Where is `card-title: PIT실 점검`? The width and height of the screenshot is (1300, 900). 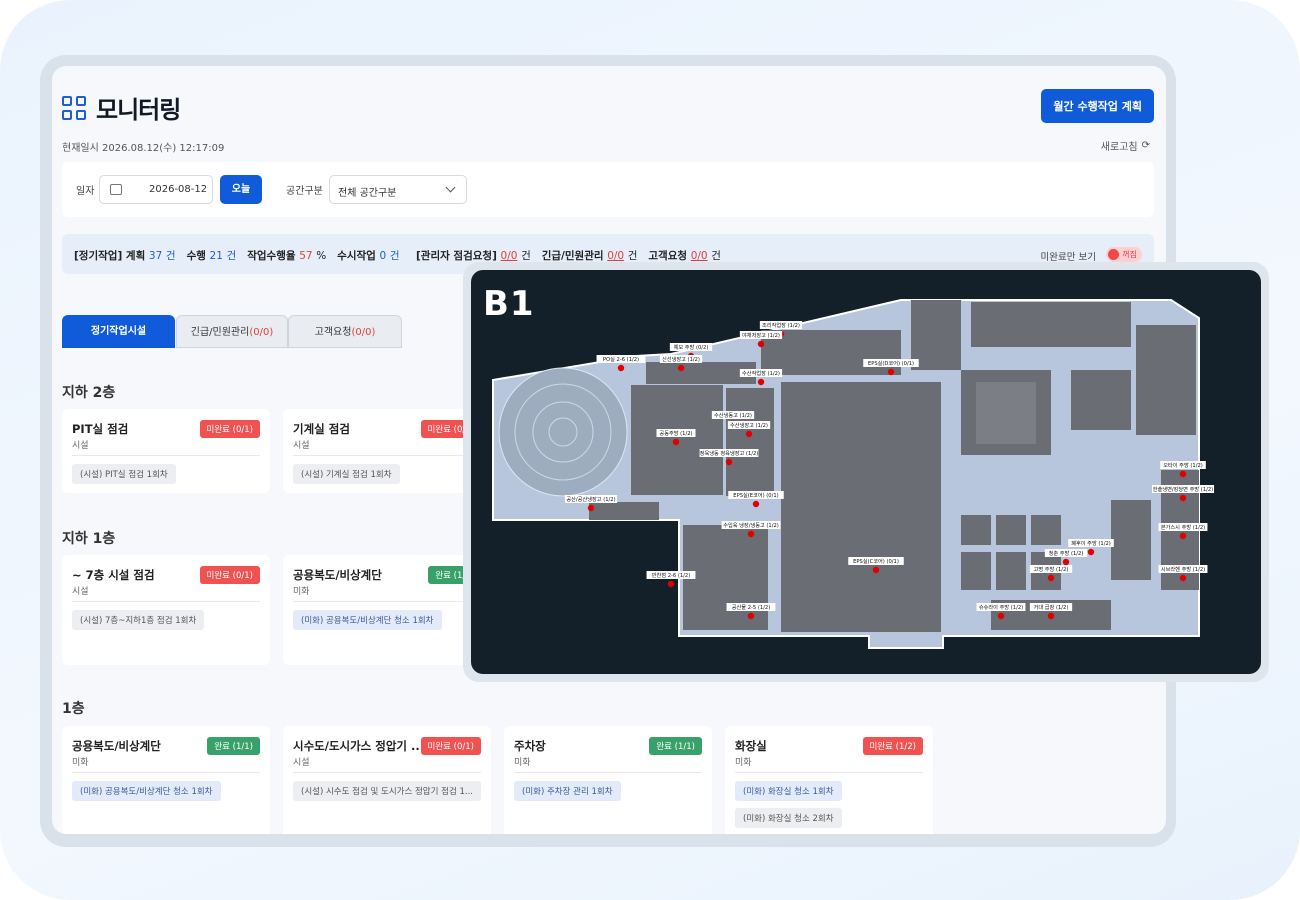 card-title: PIT실 점검 is located at coordinates (100, 429).